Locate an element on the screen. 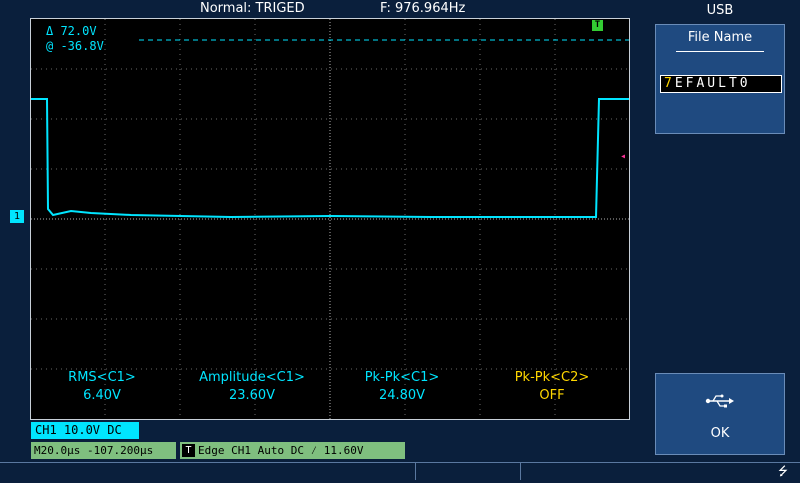  measurement-label: Amplitude<C1> is located at coordinates (252, 377).